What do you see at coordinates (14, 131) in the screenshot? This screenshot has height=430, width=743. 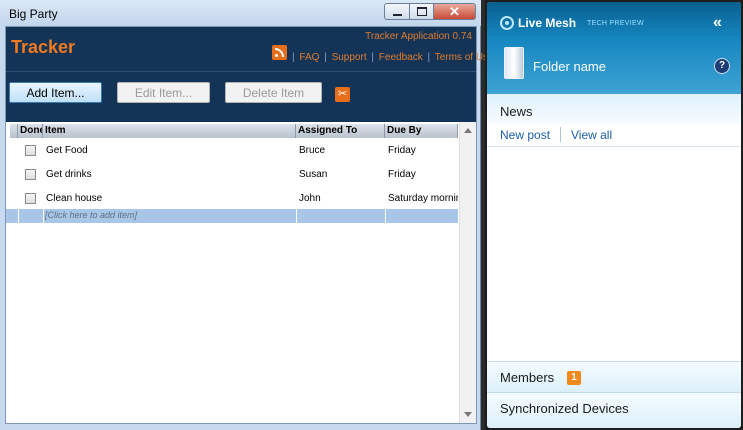 I see `row-selector-header` at bounding box center [14, 131].